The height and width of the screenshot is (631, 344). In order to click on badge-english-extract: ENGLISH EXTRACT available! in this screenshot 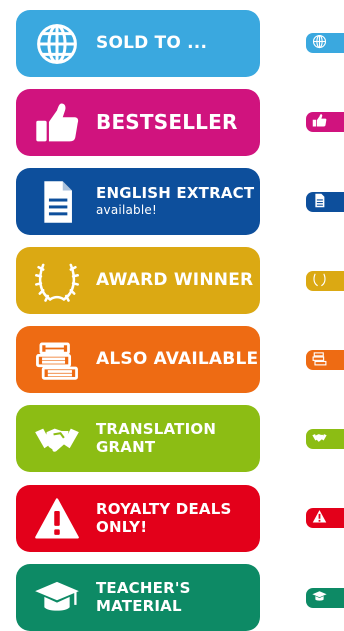, I will do `click(138, 201)`.